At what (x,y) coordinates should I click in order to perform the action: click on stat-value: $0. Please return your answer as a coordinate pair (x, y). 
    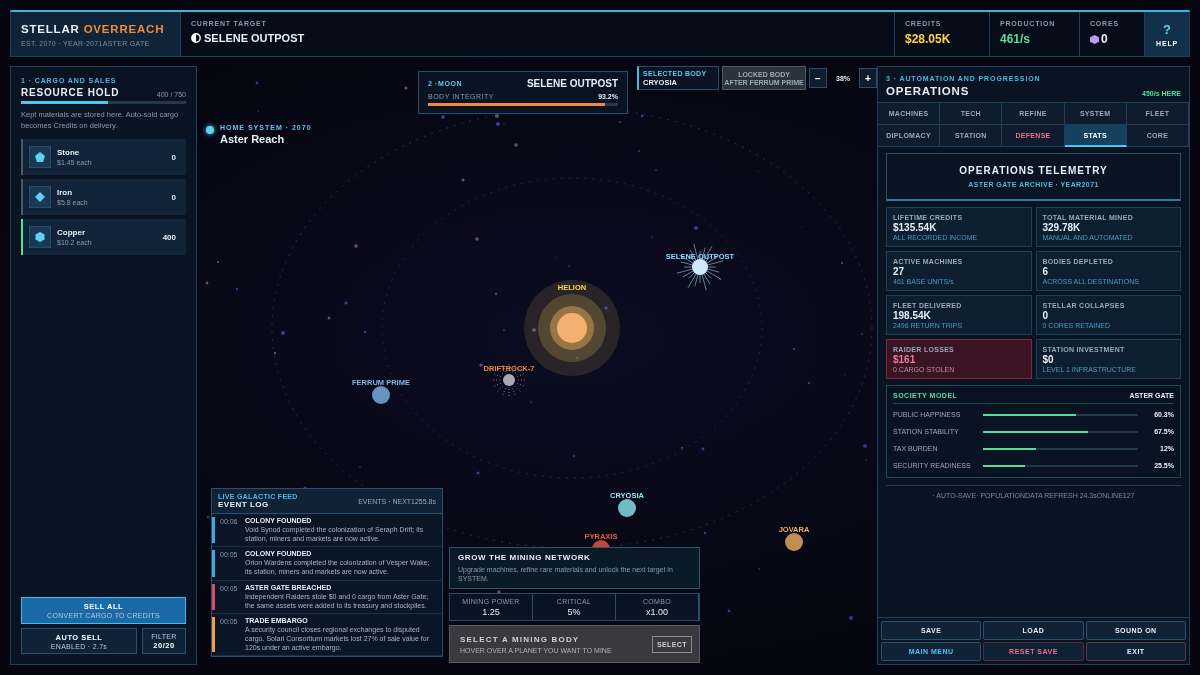
    Looking at the image, I should click on (1048, 359).